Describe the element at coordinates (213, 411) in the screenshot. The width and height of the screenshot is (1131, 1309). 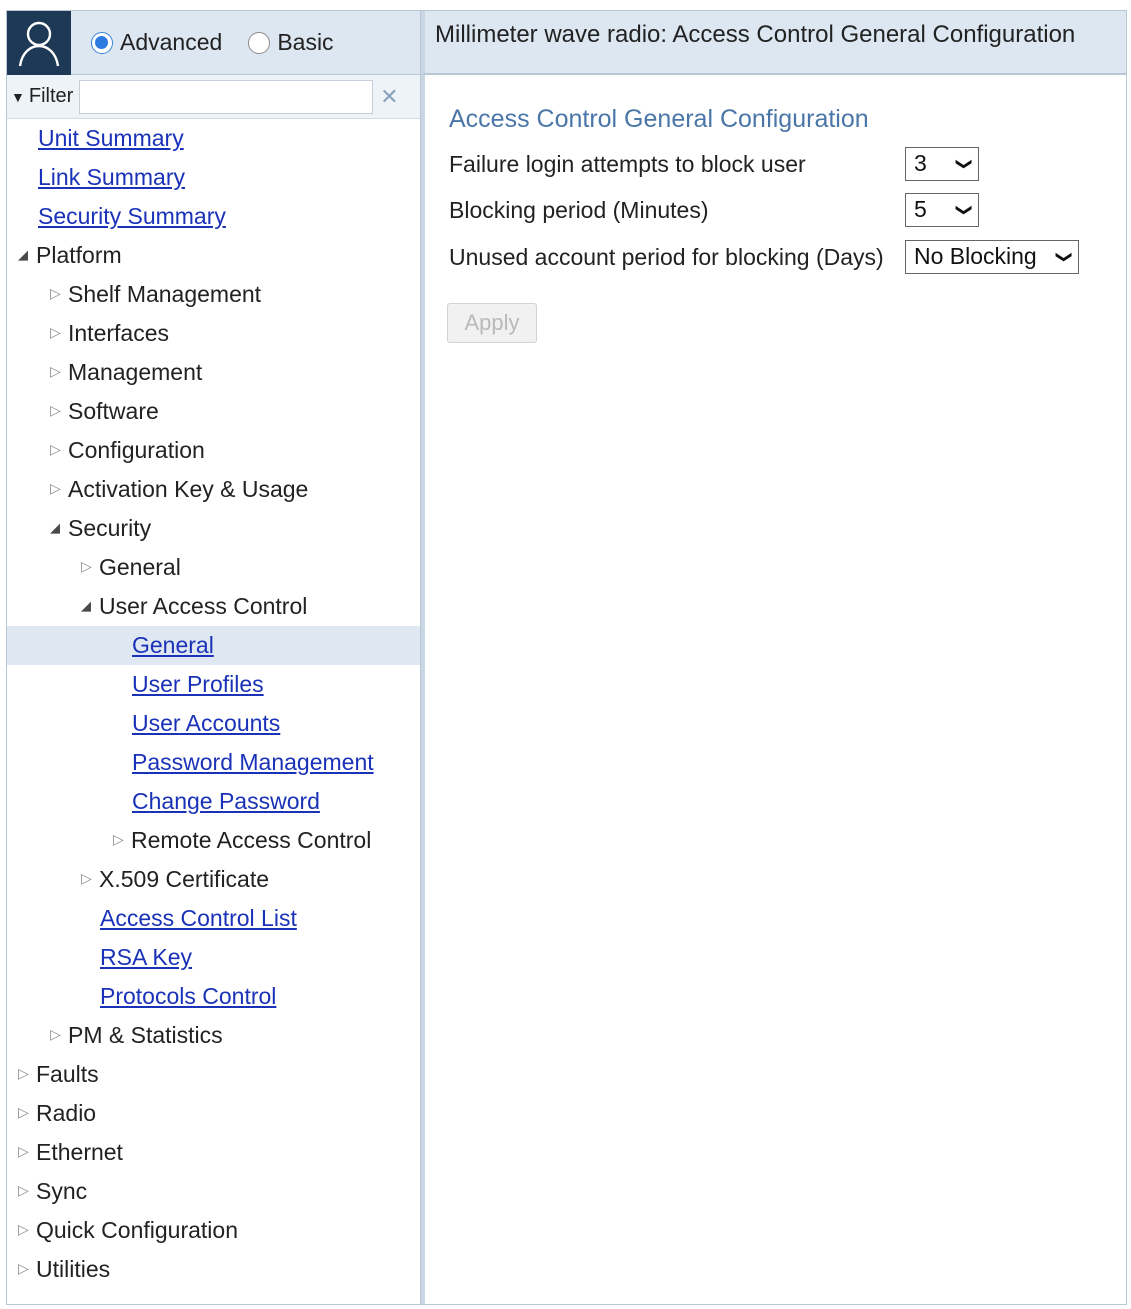
I see `tree-item-software: ▷ Software` at that location.